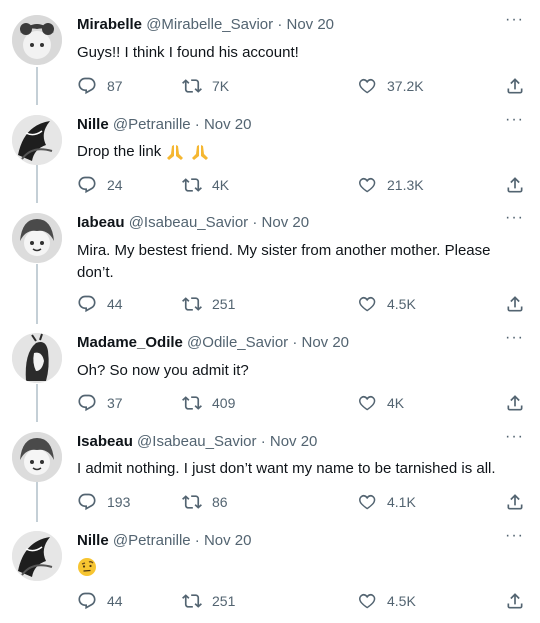  What do you see at coordinates (105, 441) in the screenshot?
I see `display-name: Isabeau` at bounding box center [105, 441].